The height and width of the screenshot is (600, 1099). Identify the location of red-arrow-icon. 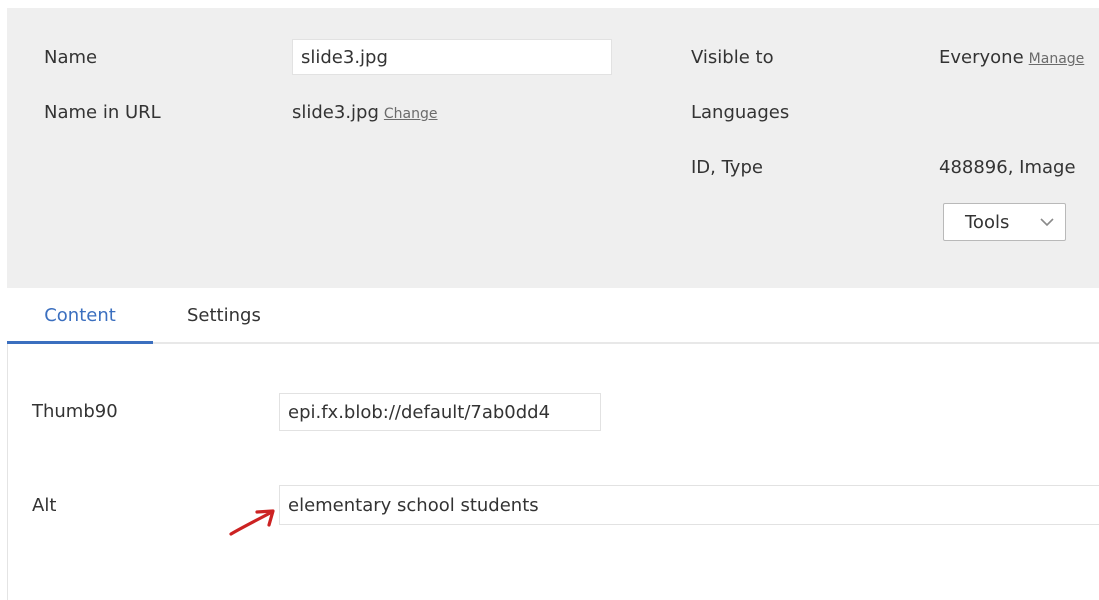
(252, 522).